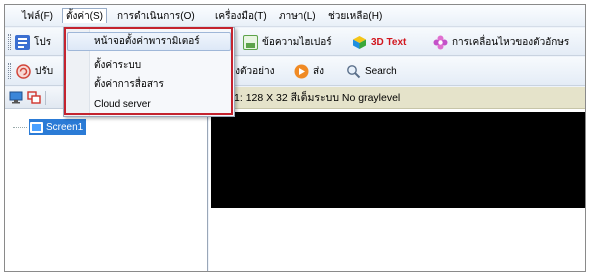 The image size is (590, 276). Describe the element at coordinates (65, 127) in the screenshot. I see `tree-node-label: Screen1` at that location.